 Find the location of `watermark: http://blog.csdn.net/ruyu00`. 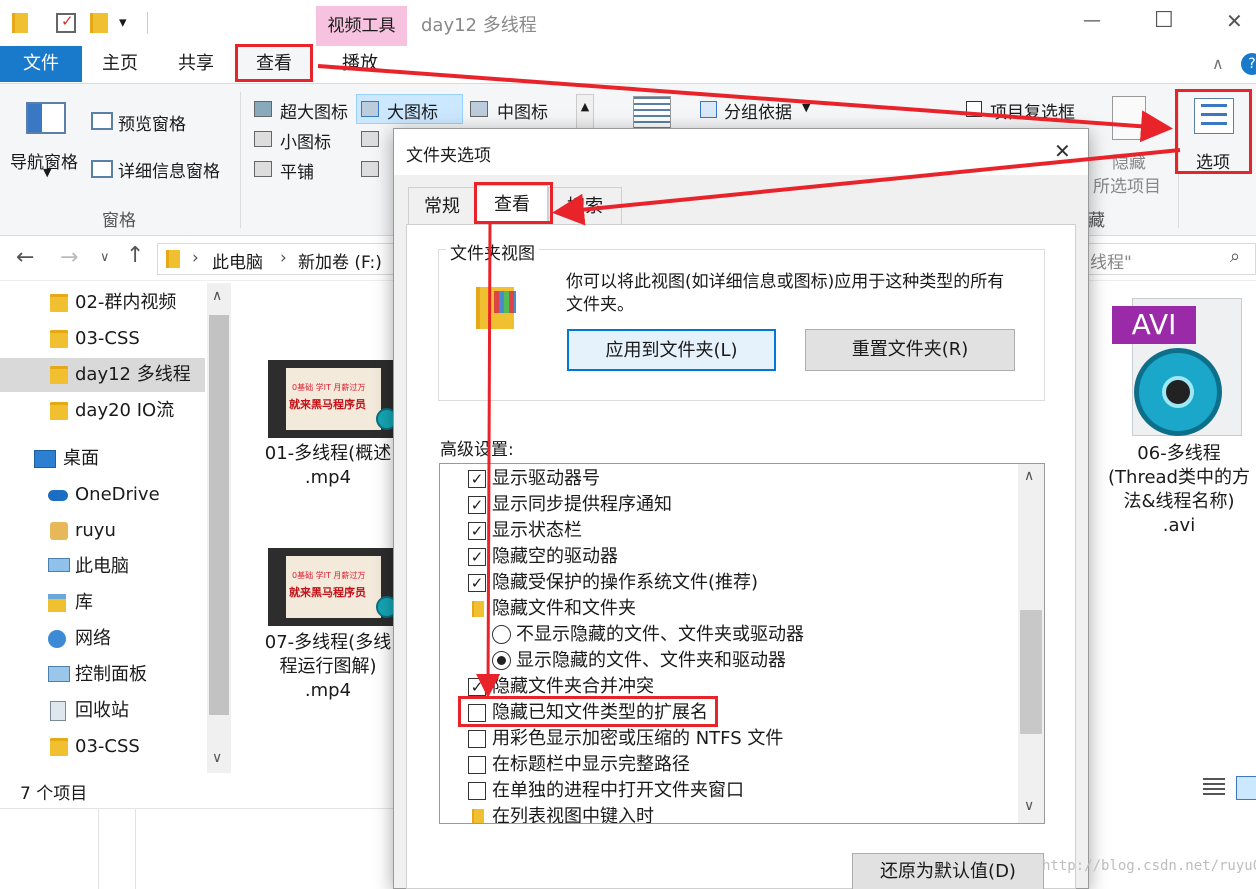

watermark: http://blog.csdn.net/ruyu00 is located at coordinates (1149, 866).